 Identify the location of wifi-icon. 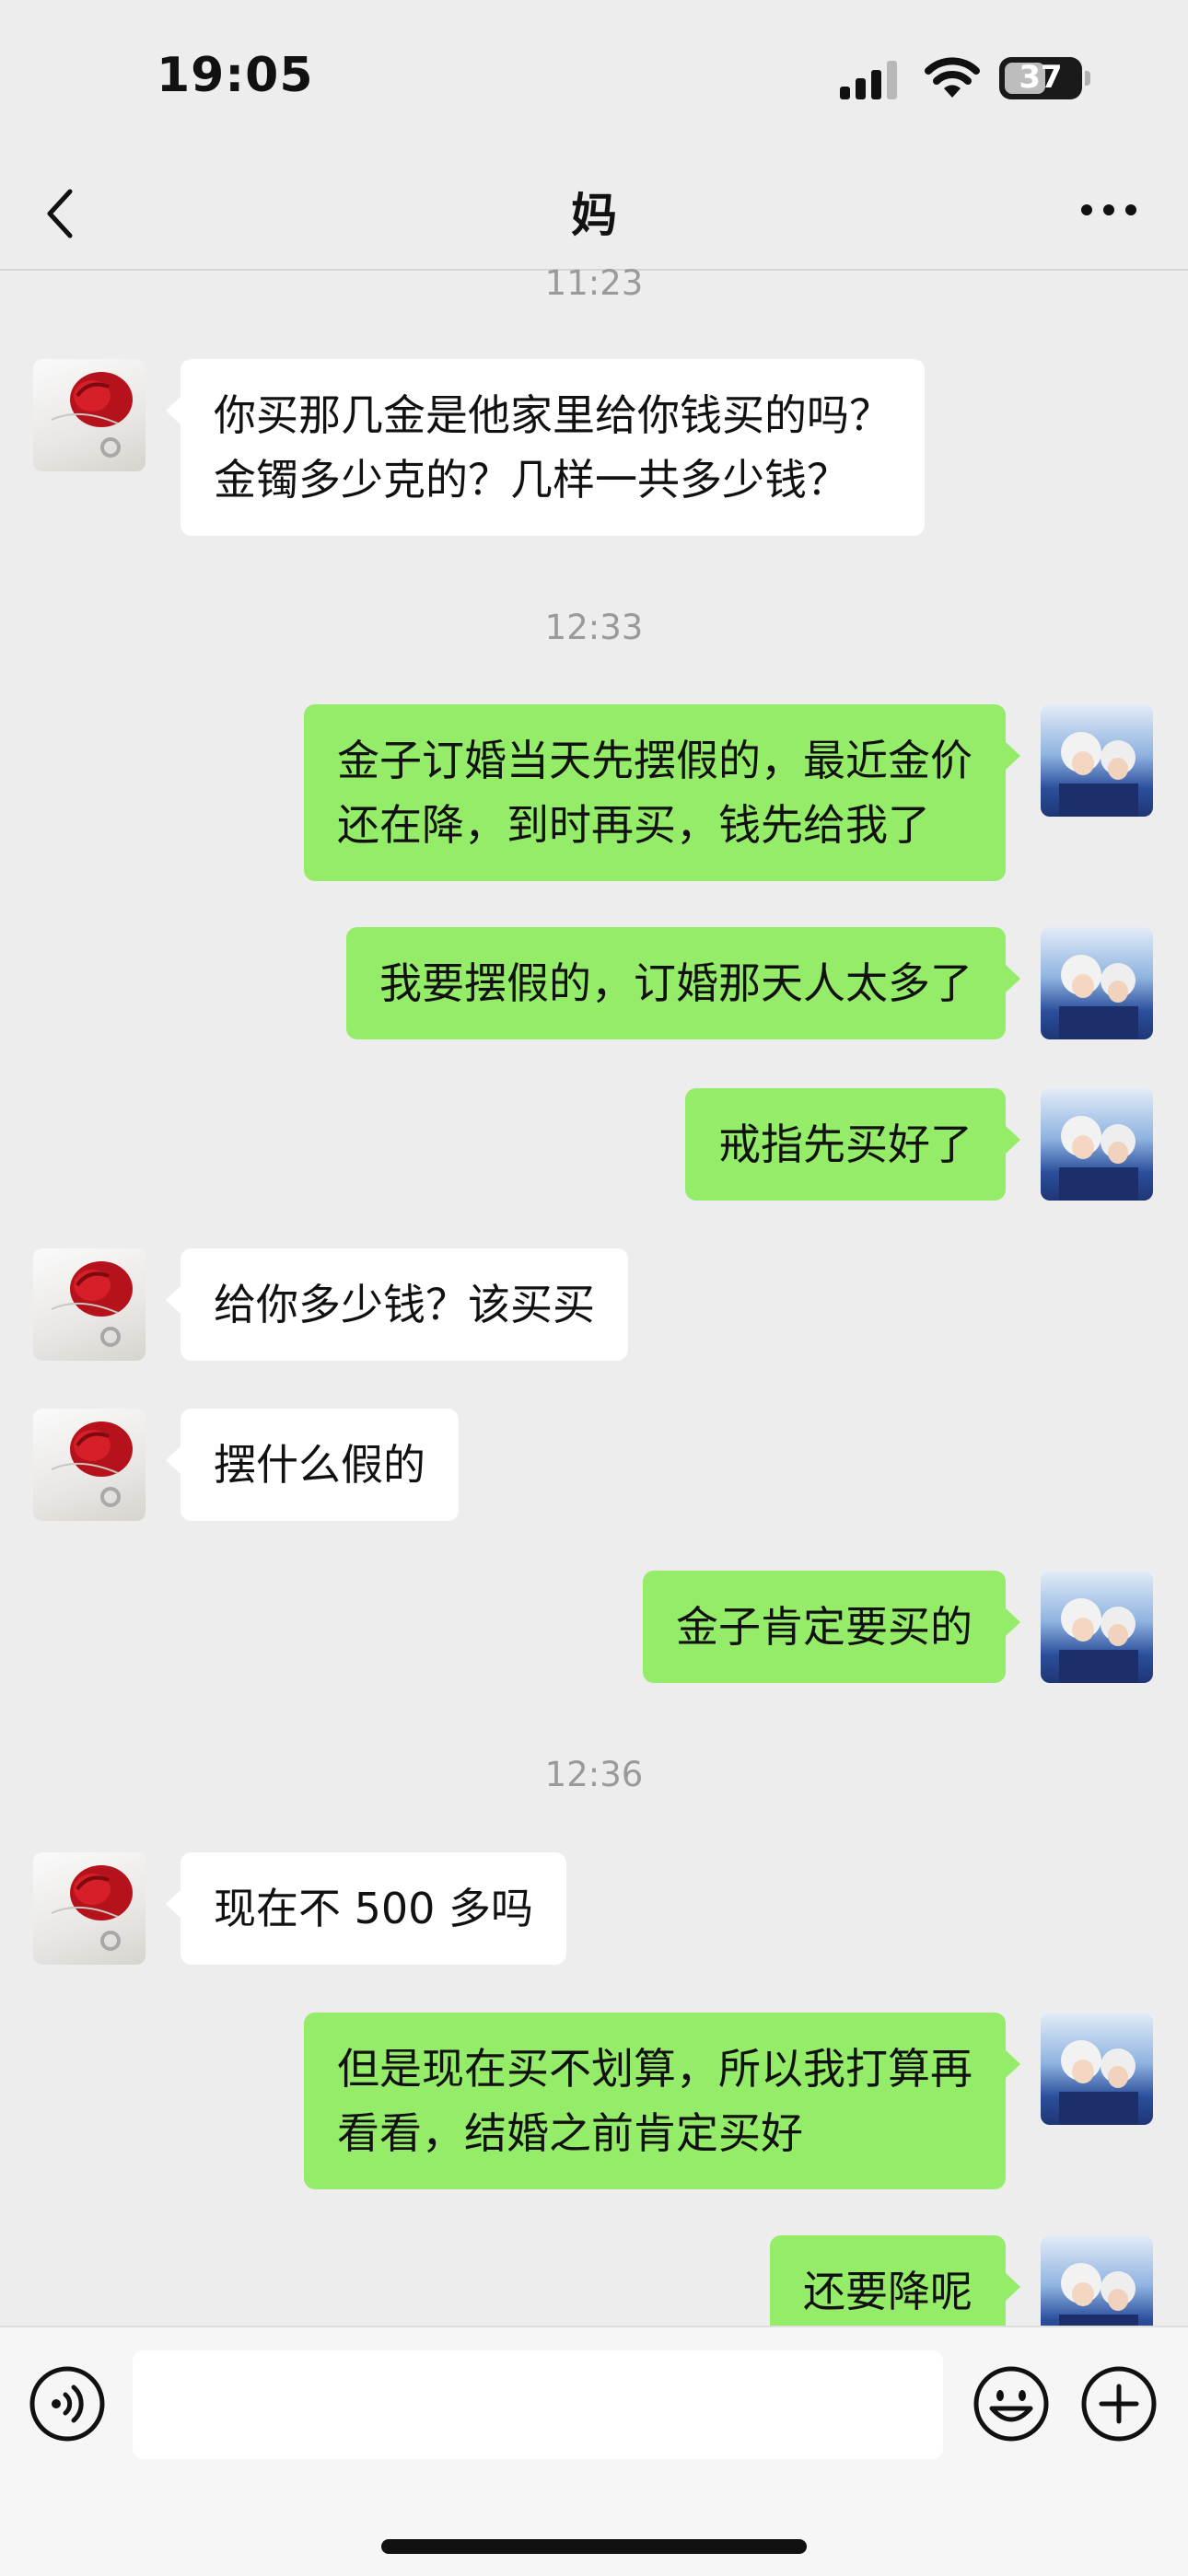
(952, 77).